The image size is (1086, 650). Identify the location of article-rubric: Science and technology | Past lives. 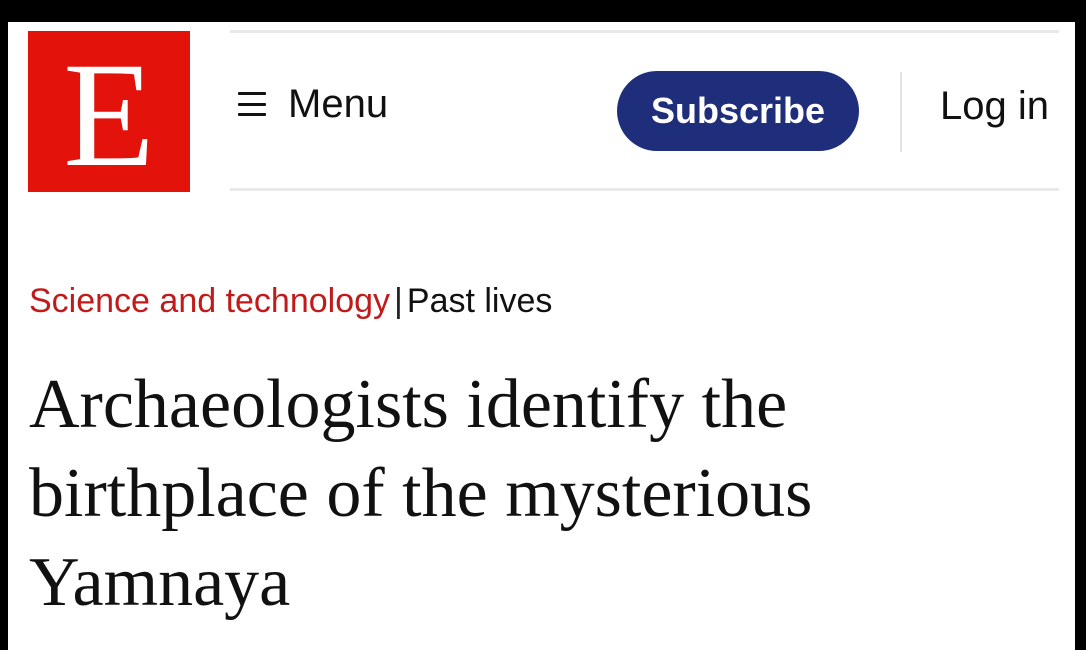
(291, 301).